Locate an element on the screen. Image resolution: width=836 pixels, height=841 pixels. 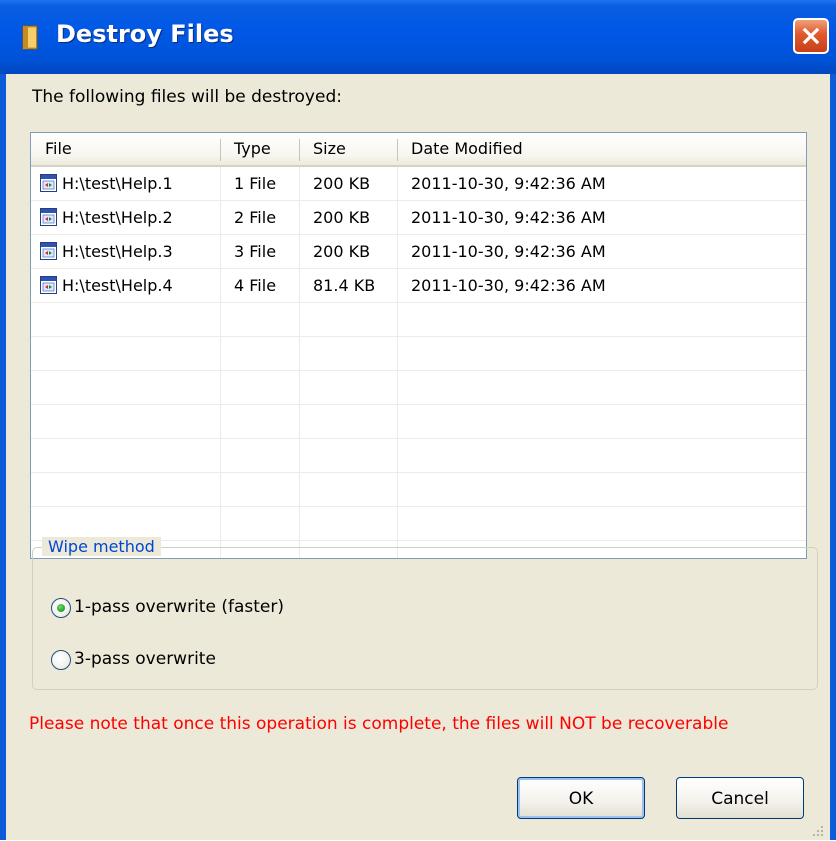
file-name: H:\test\Help.4 is located at coordinates (117, 285).